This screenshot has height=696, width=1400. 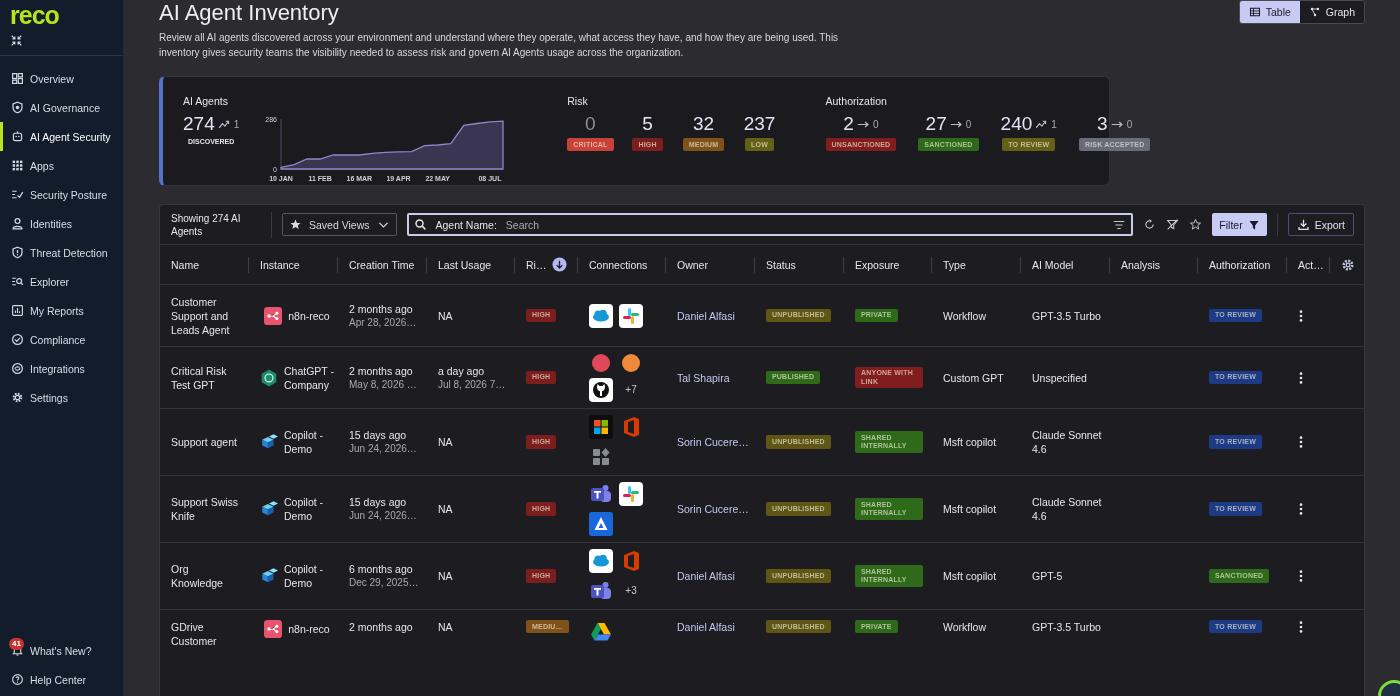 What do you see at coordinates (17, 679) in the screenshot?
I see `help-icon` at bounding box center [17, 679].